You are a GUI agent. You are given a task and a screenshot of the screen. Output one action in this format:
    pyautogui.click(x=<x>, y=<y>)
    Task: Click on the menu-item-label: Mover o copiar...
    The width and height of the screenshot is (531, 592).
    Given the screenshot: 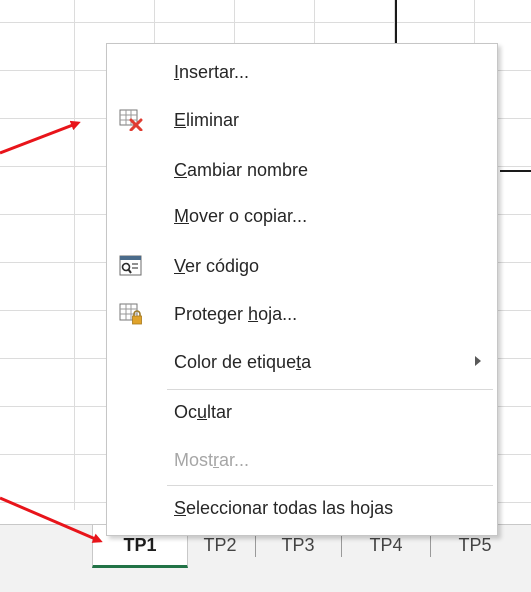 What is the action you would take?
    pyautogui.click(x=241, y=216)
    